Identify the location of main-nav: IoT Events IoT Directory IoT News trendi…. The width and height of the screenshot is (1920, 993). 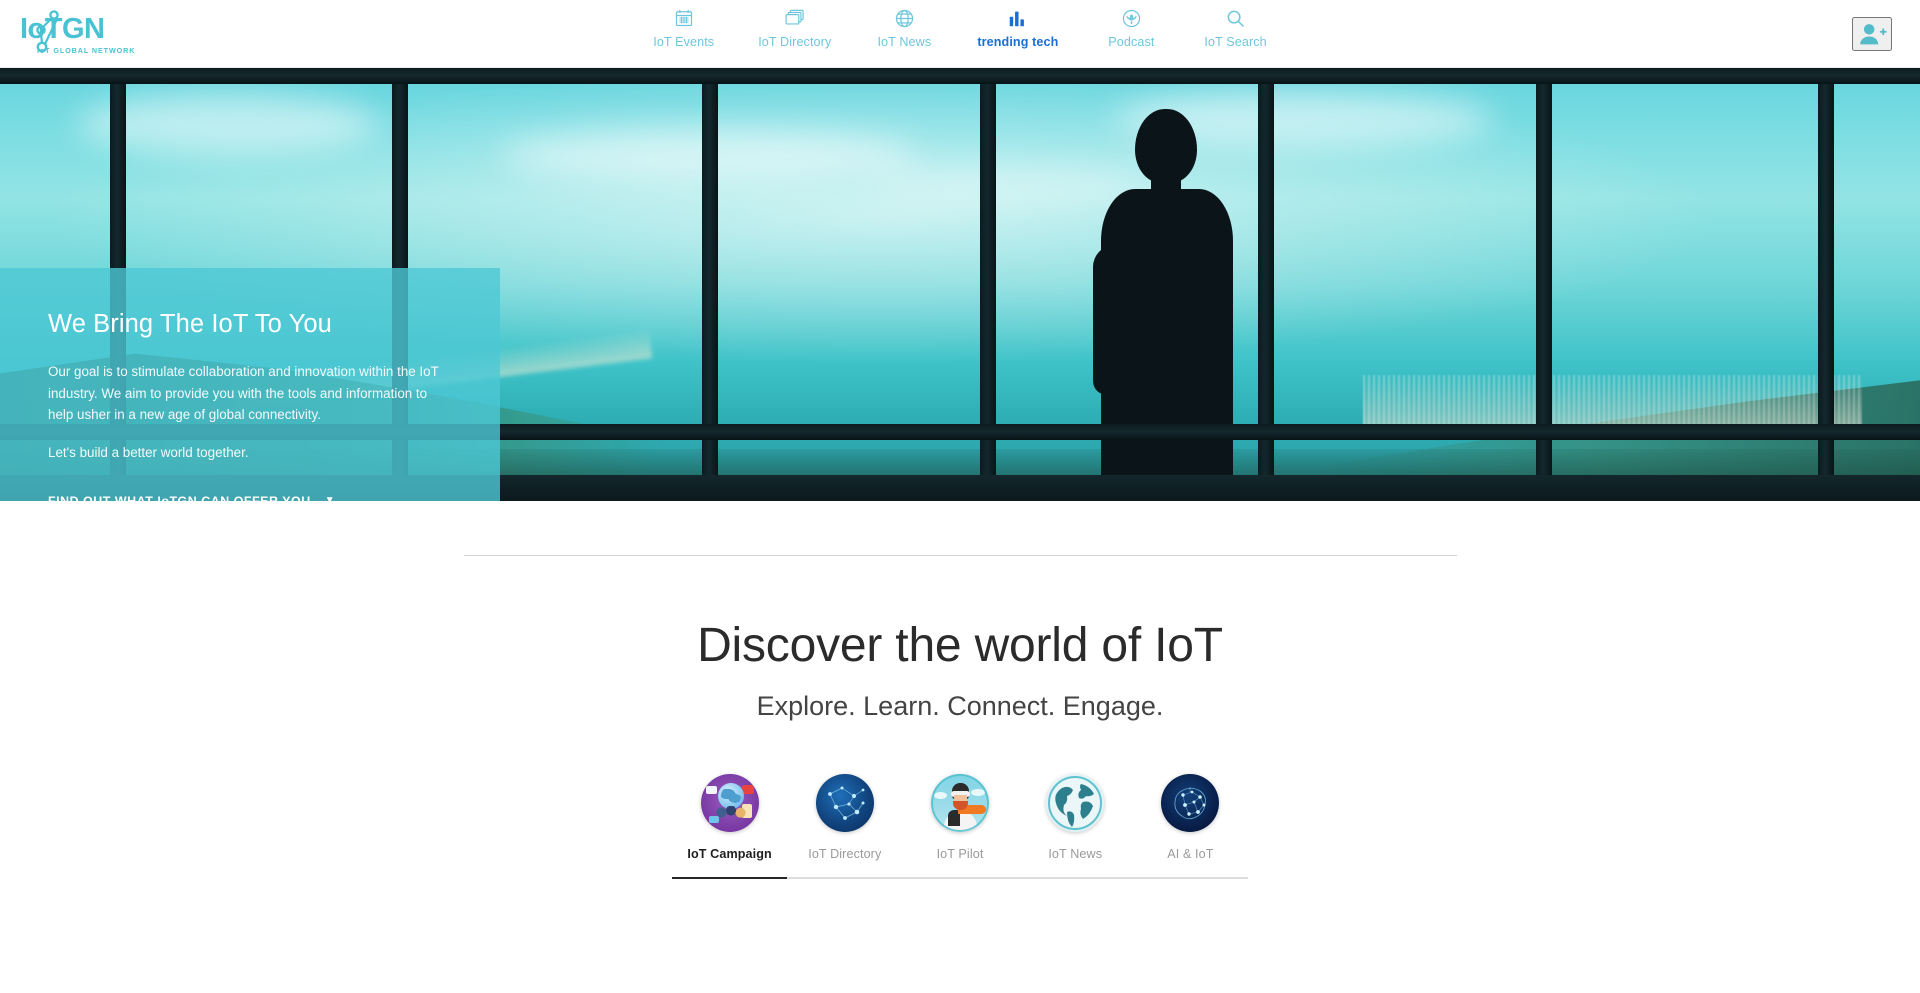
(960, 33).